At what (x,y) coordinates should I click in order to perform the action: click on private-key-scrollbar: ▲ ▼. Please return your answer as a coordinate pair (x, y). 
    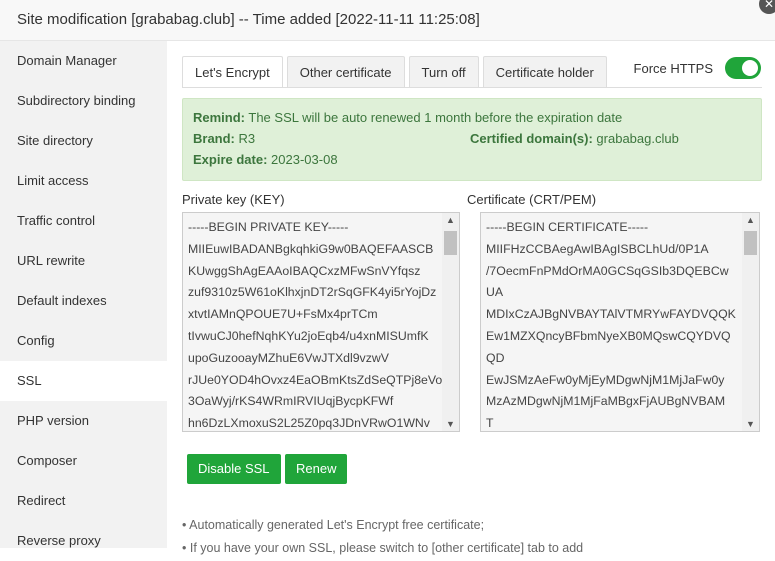
    Looking at the image, I should click on (450, 322).